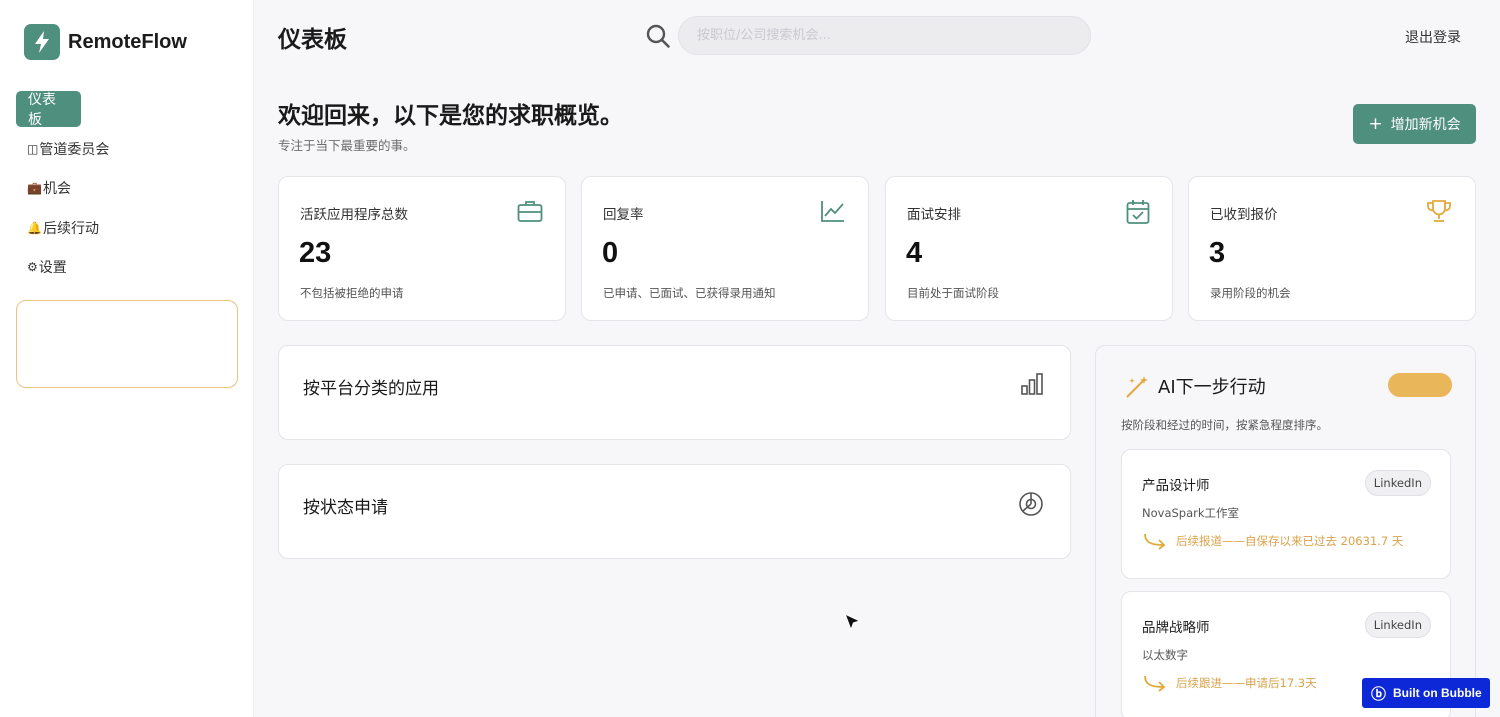 This screenshot has height=717, width=1500. What do you see at coordinates (56, 189) in the screenshot?
I see `sidebar-item-label: 机会` at bounding box center [56, 189].